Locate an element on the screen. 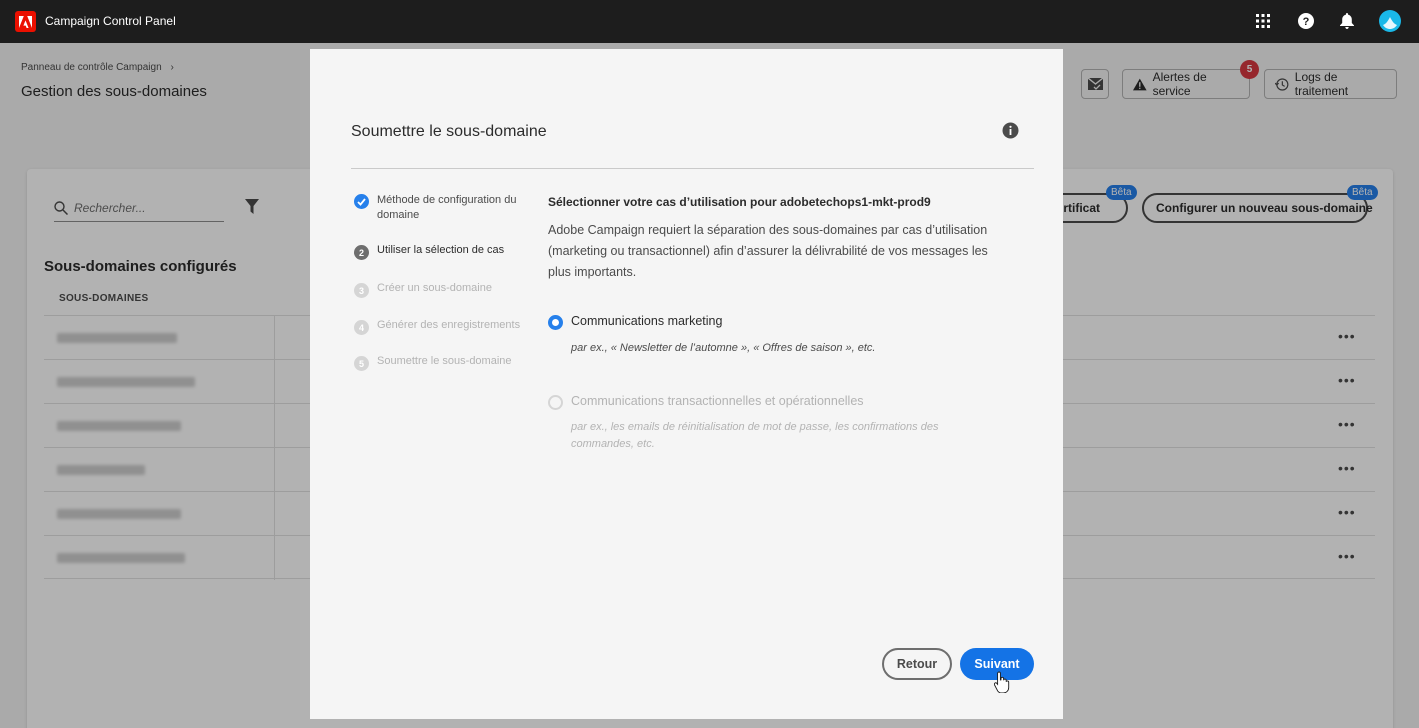  top-bar: Campaign Control Panel ? is located at coordinates (709, 21).